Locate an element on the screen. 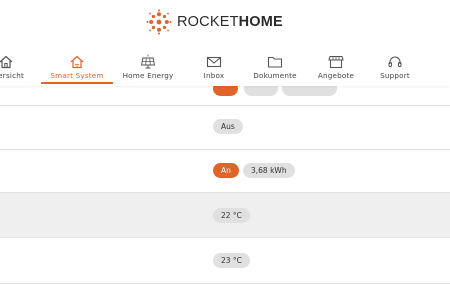 The width and height of the screenshot is (450, 284). nav-item-home-energy: Home Energy is located at coordinates (148, 68).